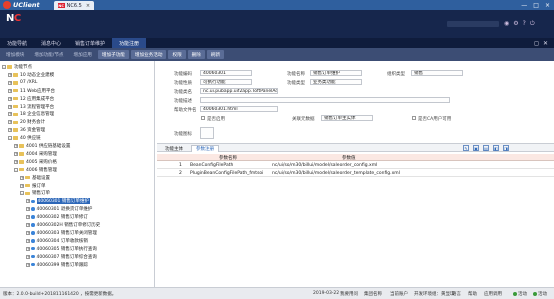 The height and width of the screenshot is (299, 554). Describe the element at coordinates (61, 233) in the screenshot. I see `tree-node: +40060303 销售订单关闭管理` at that location.